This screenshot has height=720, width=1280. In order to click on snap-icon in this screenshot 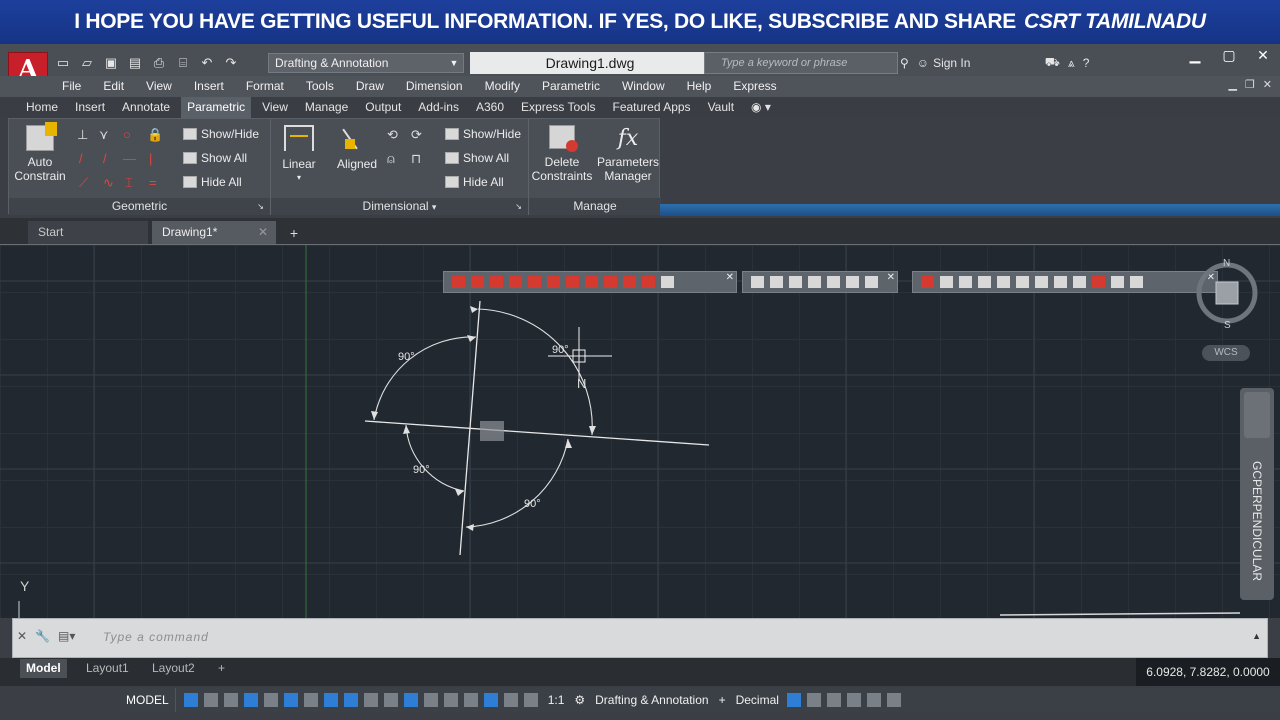, I will do `click(210, 700)`.